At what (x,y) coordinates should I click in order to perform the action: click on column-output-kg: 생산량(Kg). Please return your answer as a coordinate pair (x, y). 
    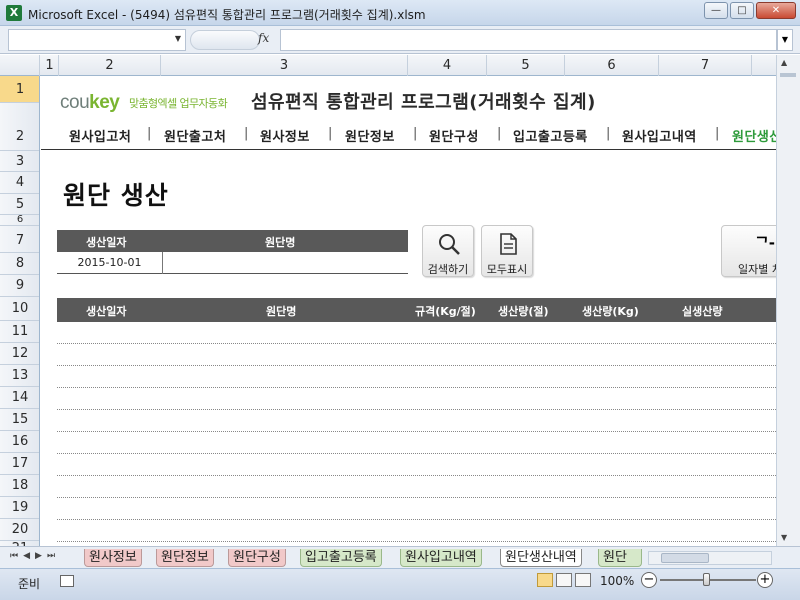
    Looking at the image, I should click on (610, 311).